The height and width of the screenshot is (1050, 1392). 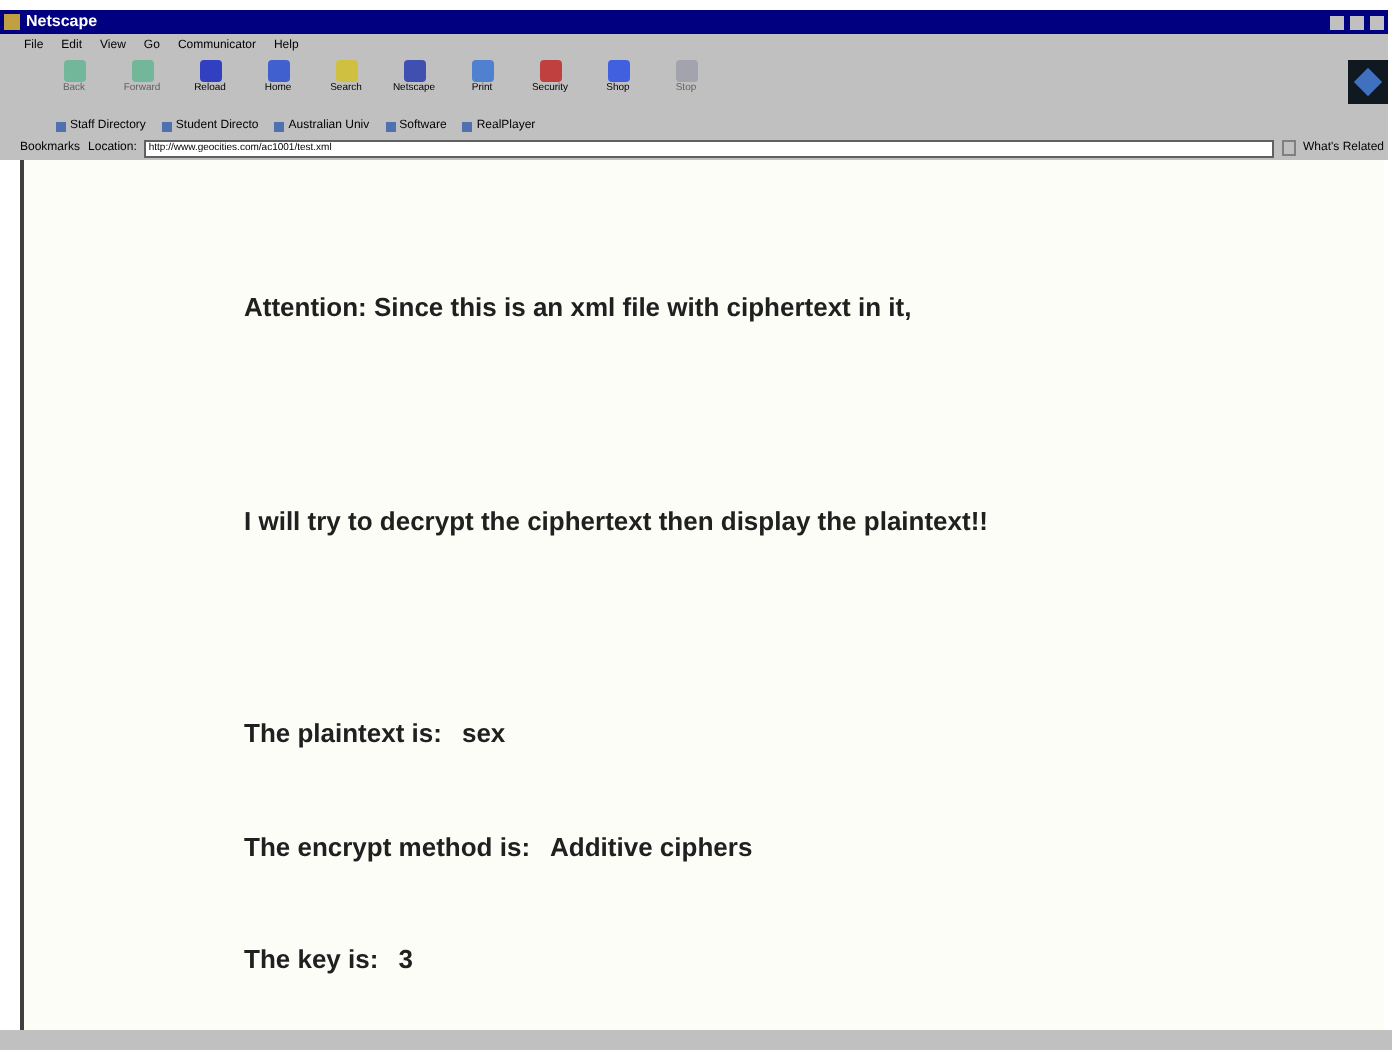 I want to click on field-label: The key is:, so click(x=311, y=960).